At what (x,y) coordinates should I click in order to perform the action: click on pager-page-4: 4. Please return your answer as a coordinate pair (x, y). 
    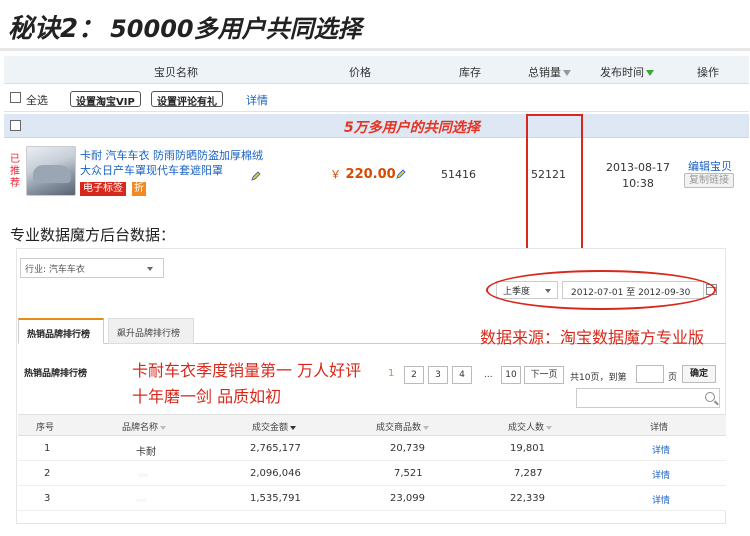
    Looking at the image, I should click on (462, 375).